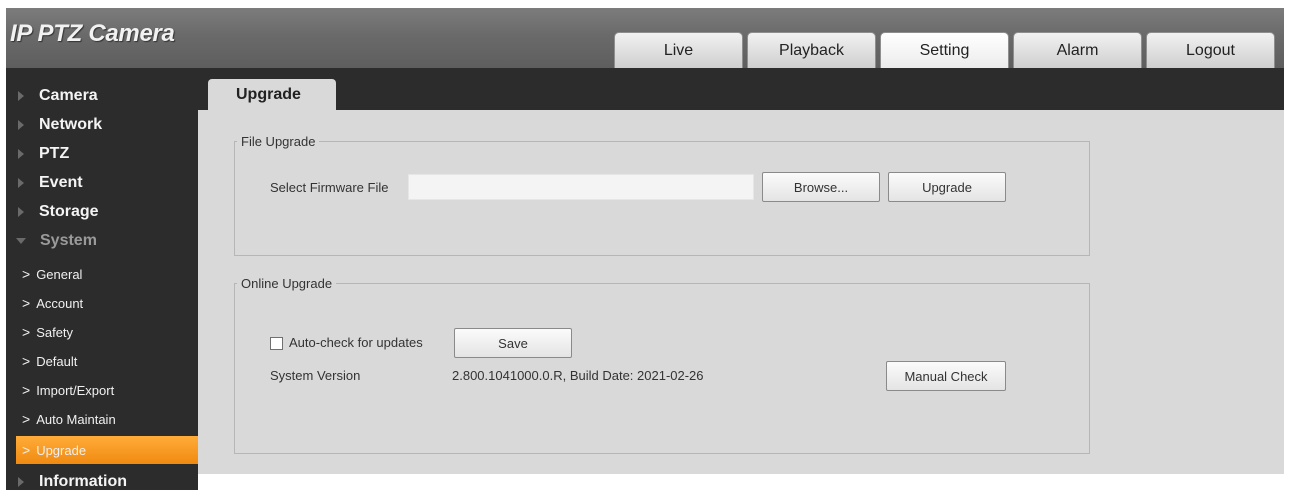  Describe the element at coordinates (287, 283) in the screenshot. I see `online-upgrade-legend: Online Upgrade` at that location.